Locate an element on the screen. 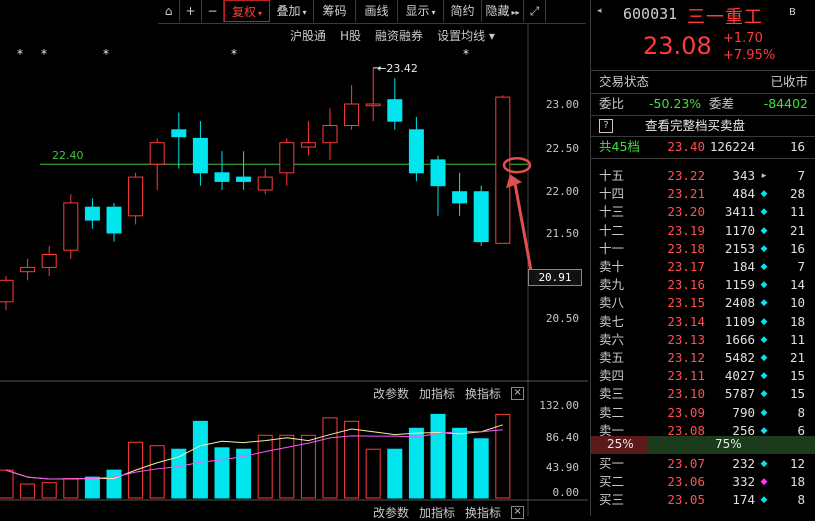 The width and height of the screenshot is (815, 521). asks-row: 卖二 23.09 790 ◆ 8 is located at coordinates (703, 413).